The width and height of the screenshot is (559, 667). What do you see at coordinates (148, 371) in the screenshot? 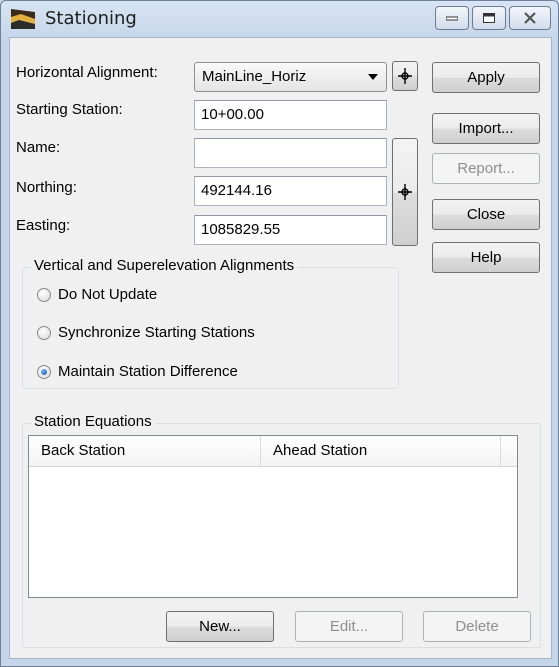
I see `radio-label: Maintain Station Difference` at bounding box center [148, 371].